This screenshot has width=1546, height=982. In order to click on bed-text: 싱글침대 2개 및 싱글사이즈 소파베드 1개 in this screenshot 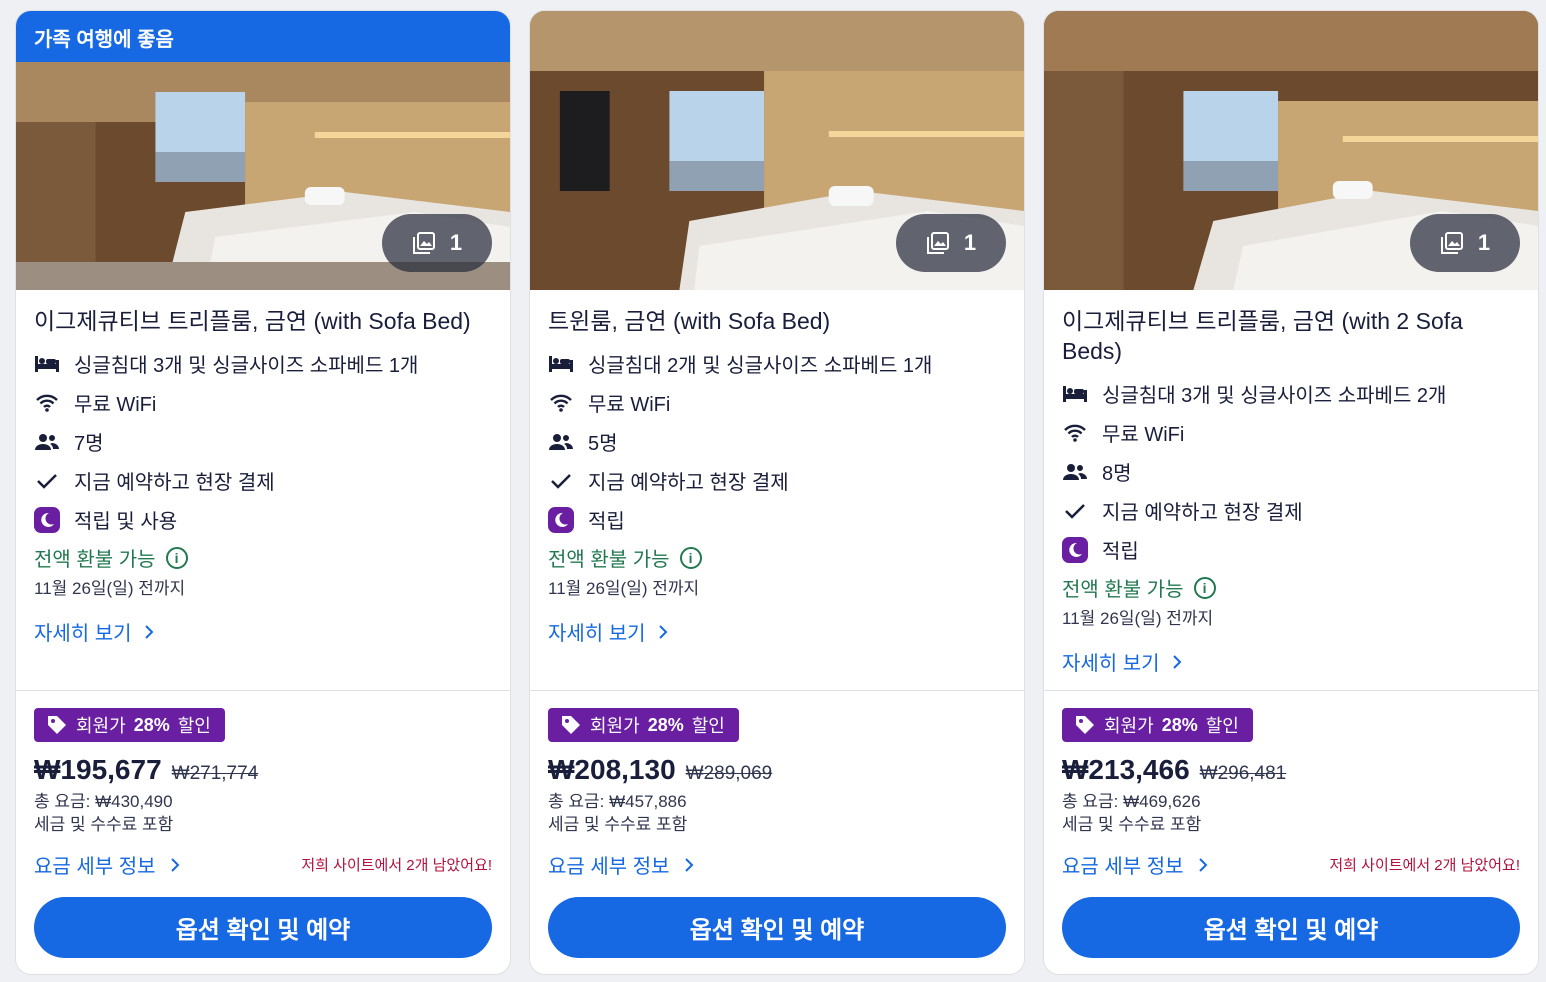, I will do `click(760, 366)`.